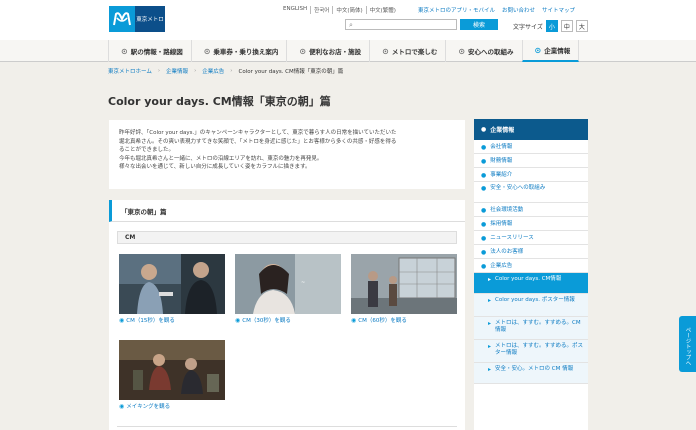  Describe the element at coordinates (501, 174) in the screenshot. I see `sidebar-item-label: 事業紹介` at that location.